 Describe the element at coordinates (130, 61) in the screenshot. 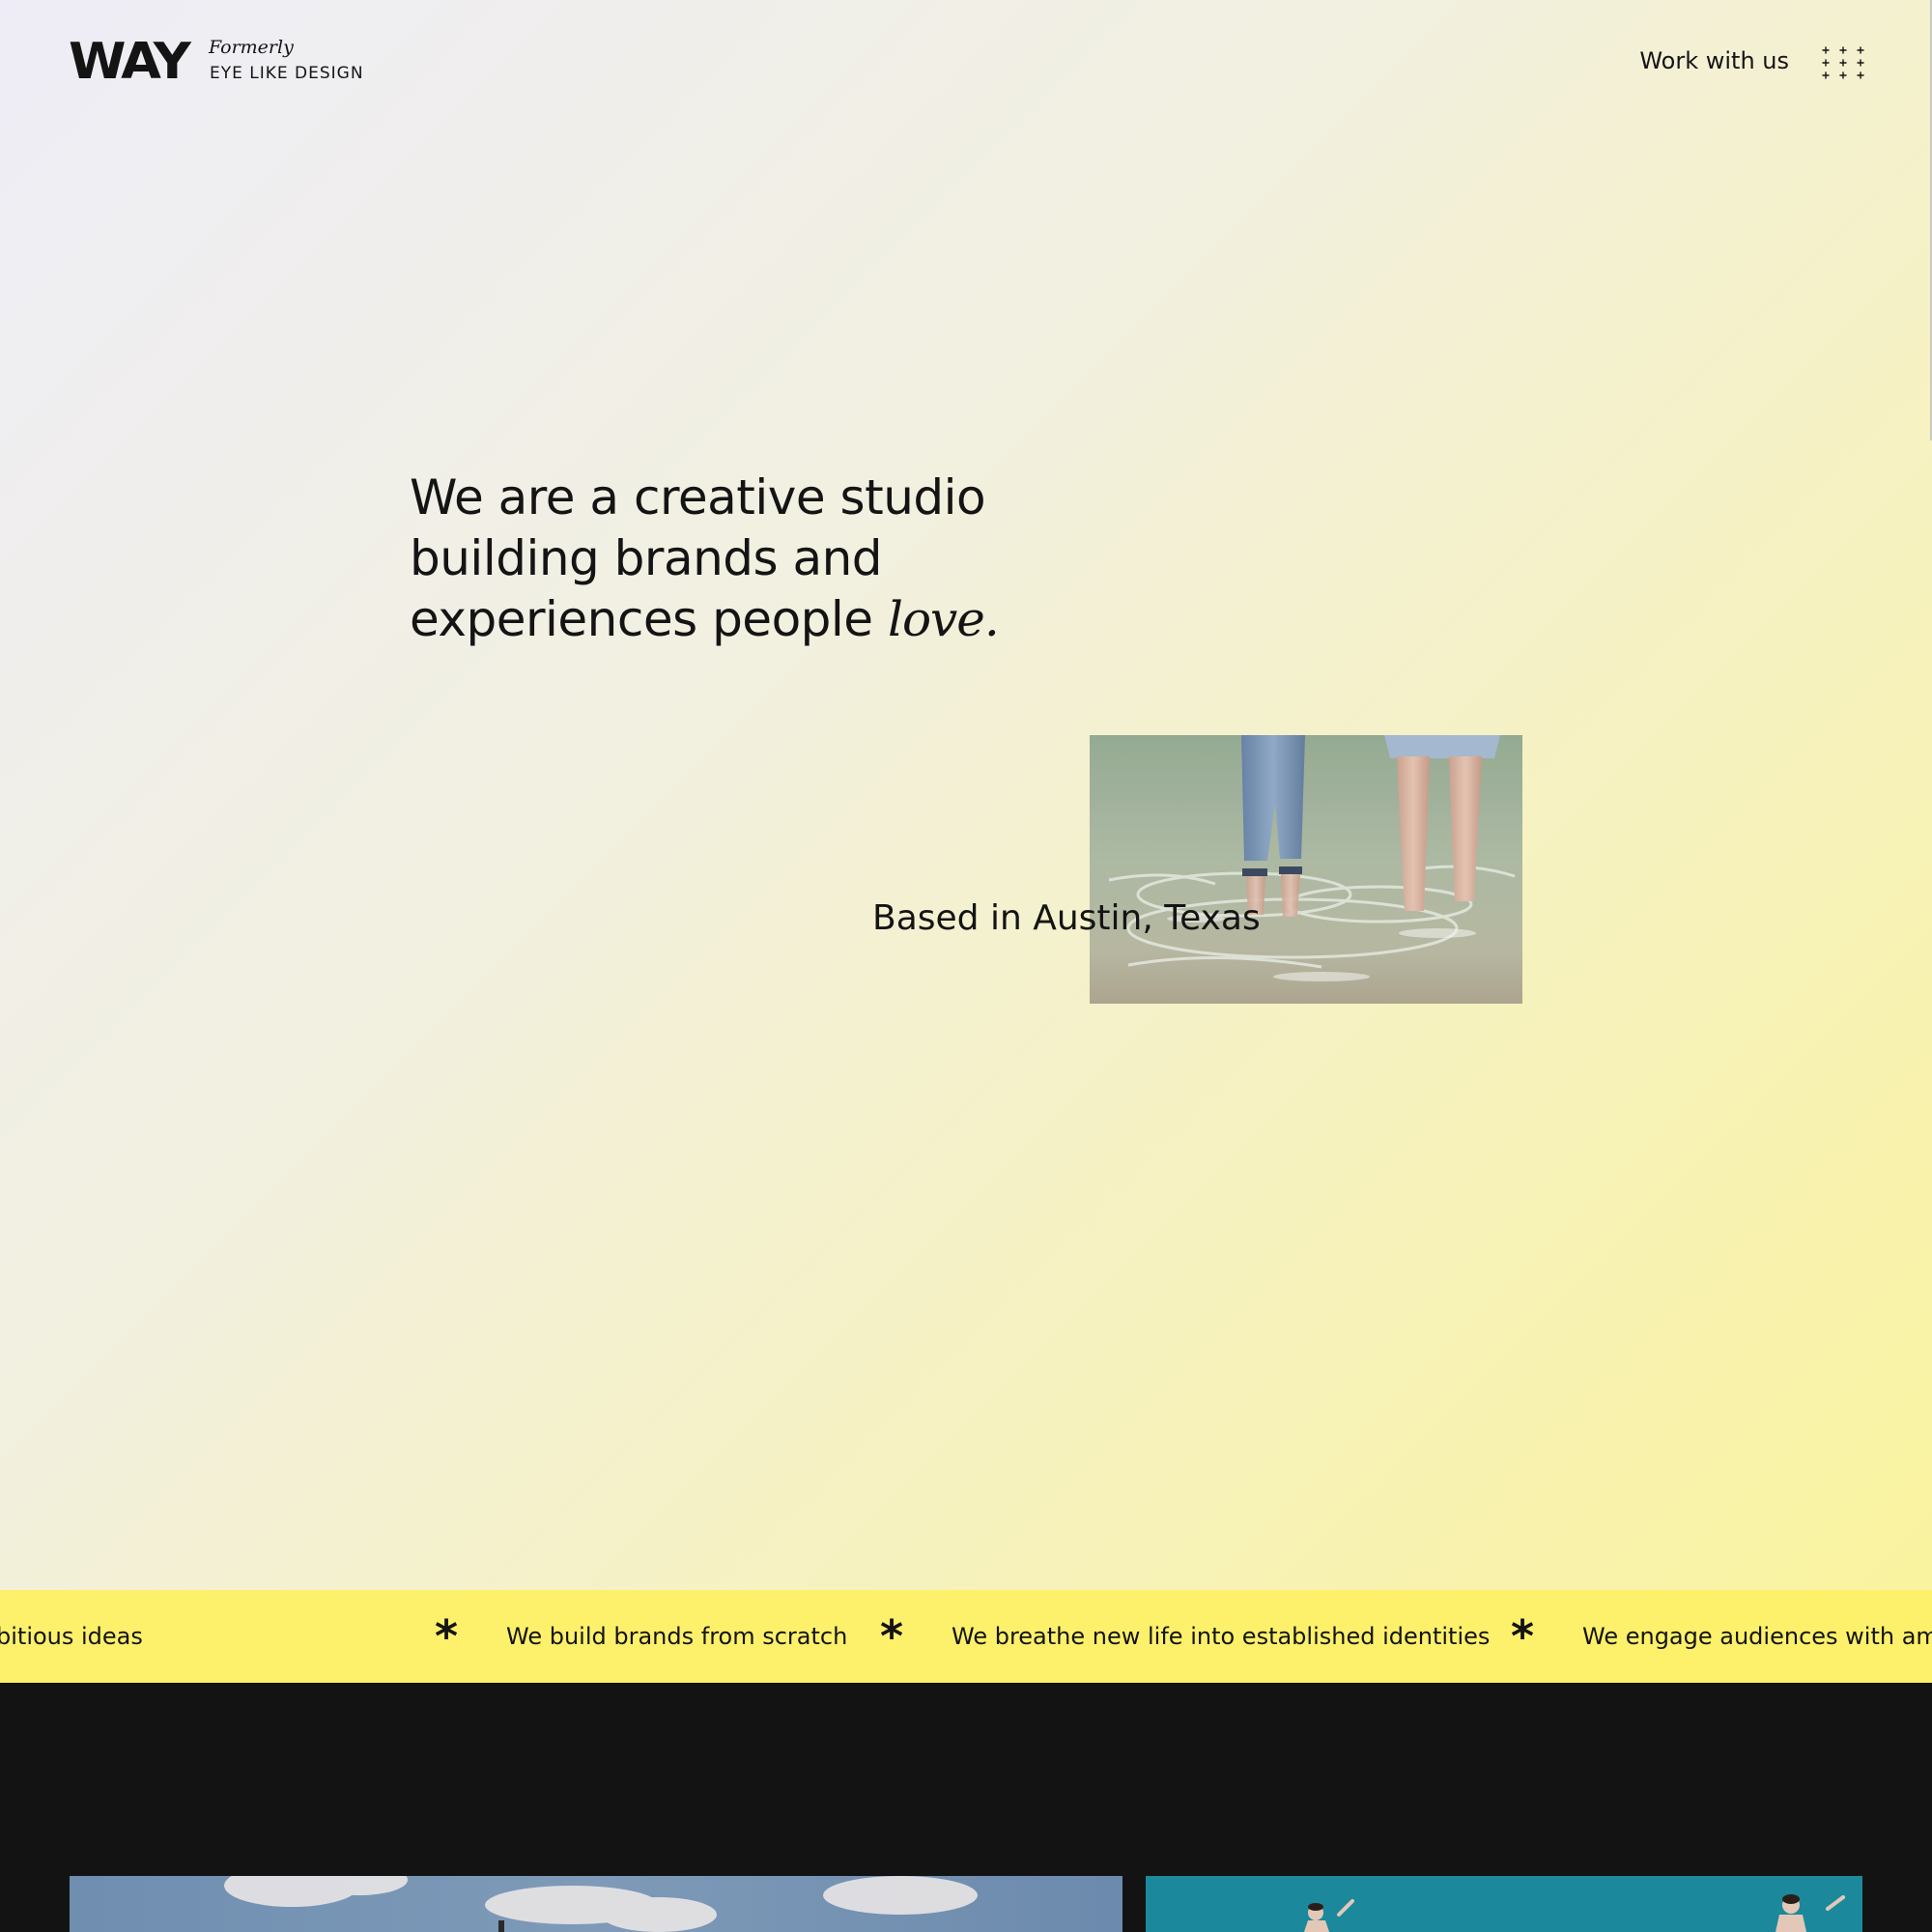

I see `logo-wordmark: WAY` at that location.